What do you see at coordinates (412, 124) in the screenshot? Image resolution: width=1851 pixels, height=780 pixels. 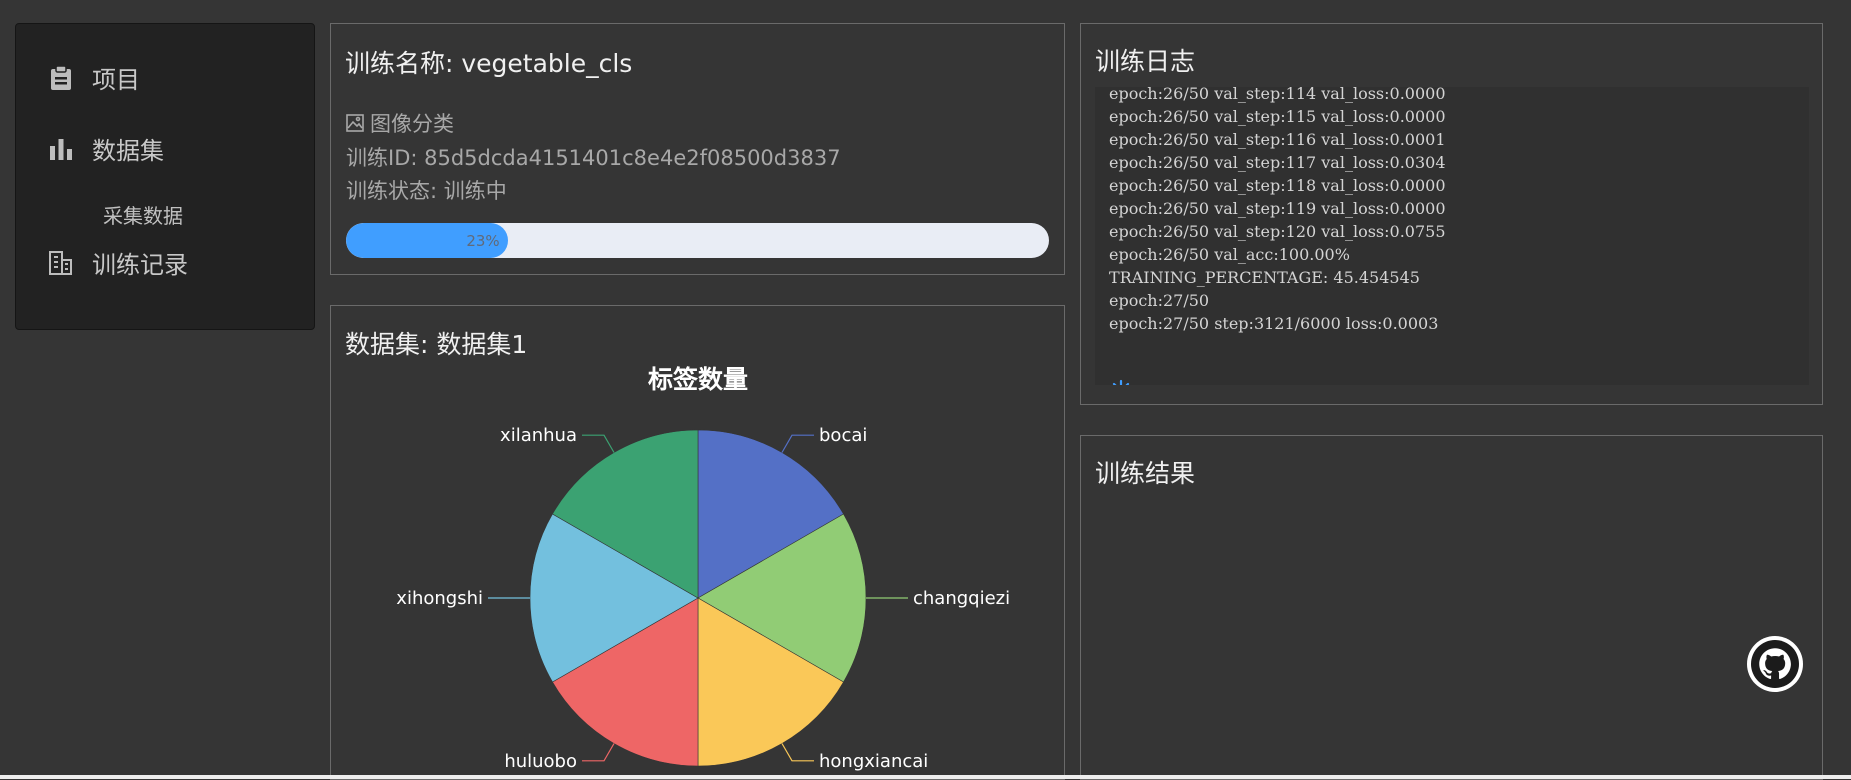 I see `training-type-label: 图像分类` at bounding box center [412, 124].